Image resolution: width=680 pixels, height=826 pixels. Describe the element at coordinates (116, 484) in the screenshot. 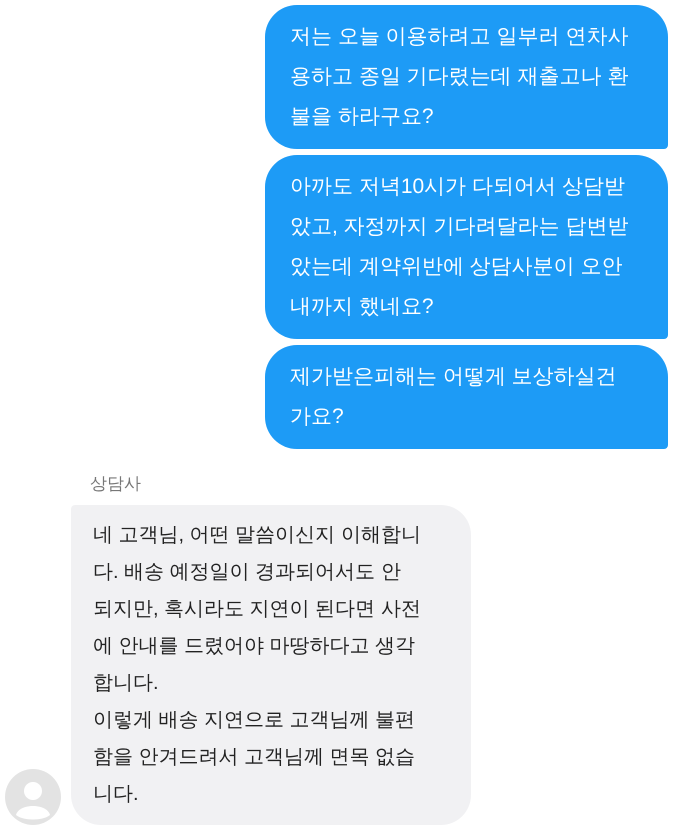

I see `sender-name: 상담사` at that location.